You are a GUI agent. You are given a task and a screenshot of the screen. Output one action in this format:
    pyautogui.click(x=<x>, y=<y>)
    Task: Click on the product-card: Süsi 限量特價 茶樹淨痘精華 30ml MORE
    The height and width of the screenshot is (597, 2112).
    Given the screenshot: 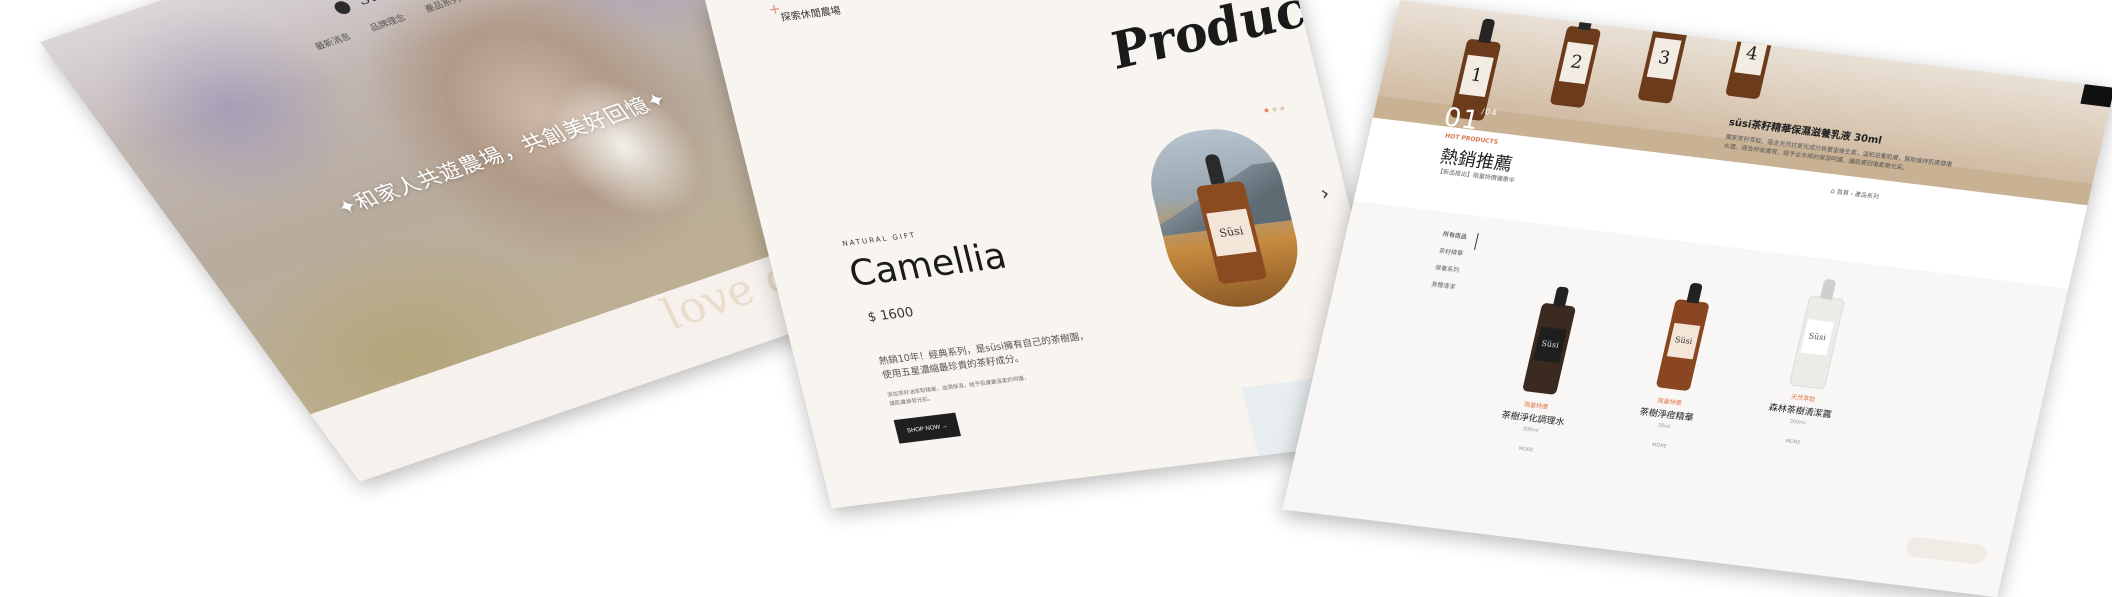 What is the action you would take?
    pyautogui.click(x=1677, y=366)
    